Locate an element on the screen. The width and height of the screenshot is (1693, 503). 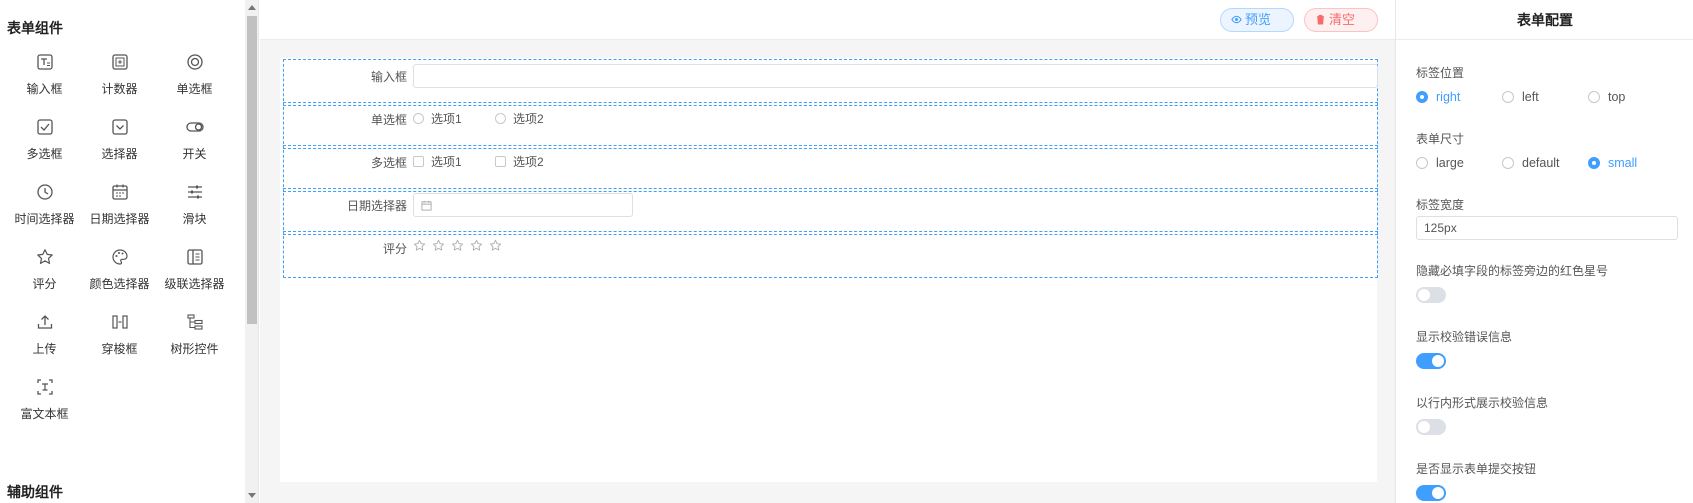
component-counter: 计数器 is located at coordinates (119, 78).